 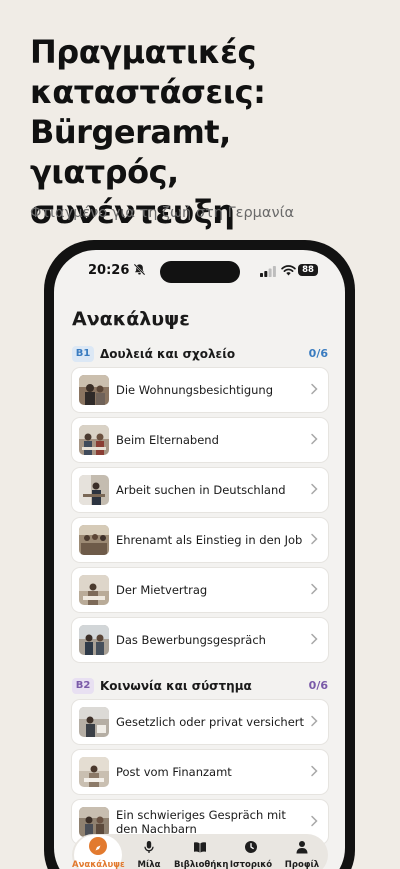 What do you see at coordinates (162, 213) in the screenshot?
I see `subheadline: Φτιαγμένο για τη ζωή στη Γερμανία` at bounding box center [162, 213].